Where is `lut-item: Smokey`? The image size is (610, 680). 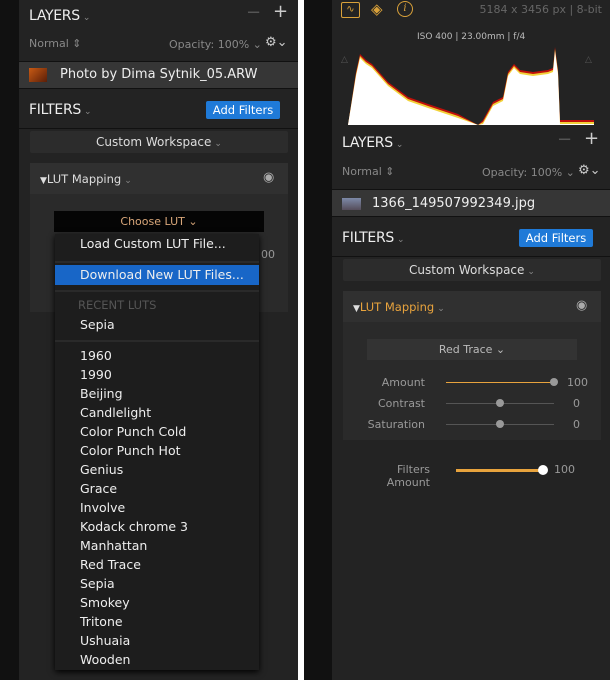
lut-item: Smokey is located at coordinates (105, 602).